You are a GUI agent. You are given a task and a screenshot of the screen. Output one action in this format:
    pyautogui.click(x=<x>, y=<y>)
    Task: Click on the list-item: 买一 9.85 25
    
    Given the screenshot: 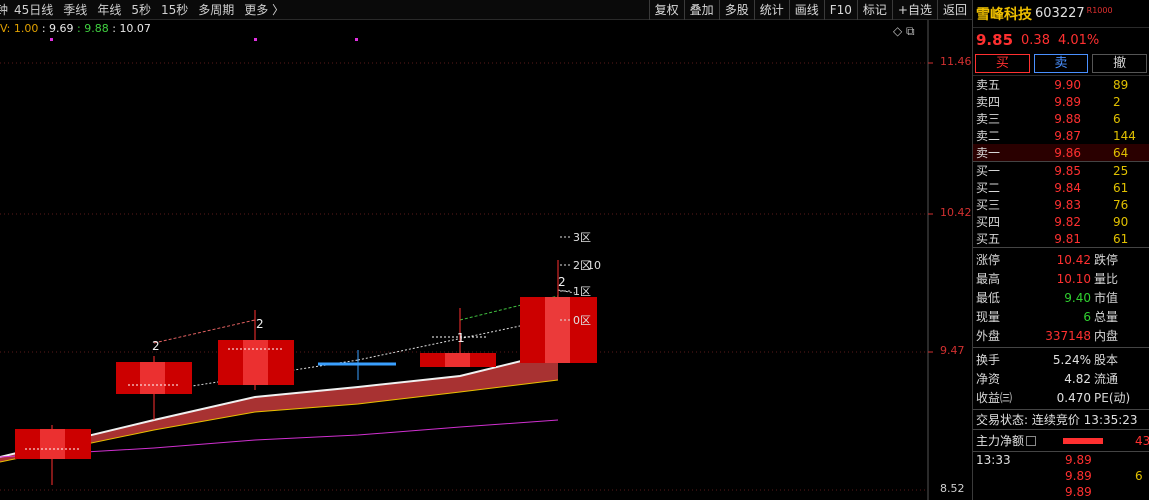 What is the action you would take?
    pyautogui.click(x=1061, y=170)
    